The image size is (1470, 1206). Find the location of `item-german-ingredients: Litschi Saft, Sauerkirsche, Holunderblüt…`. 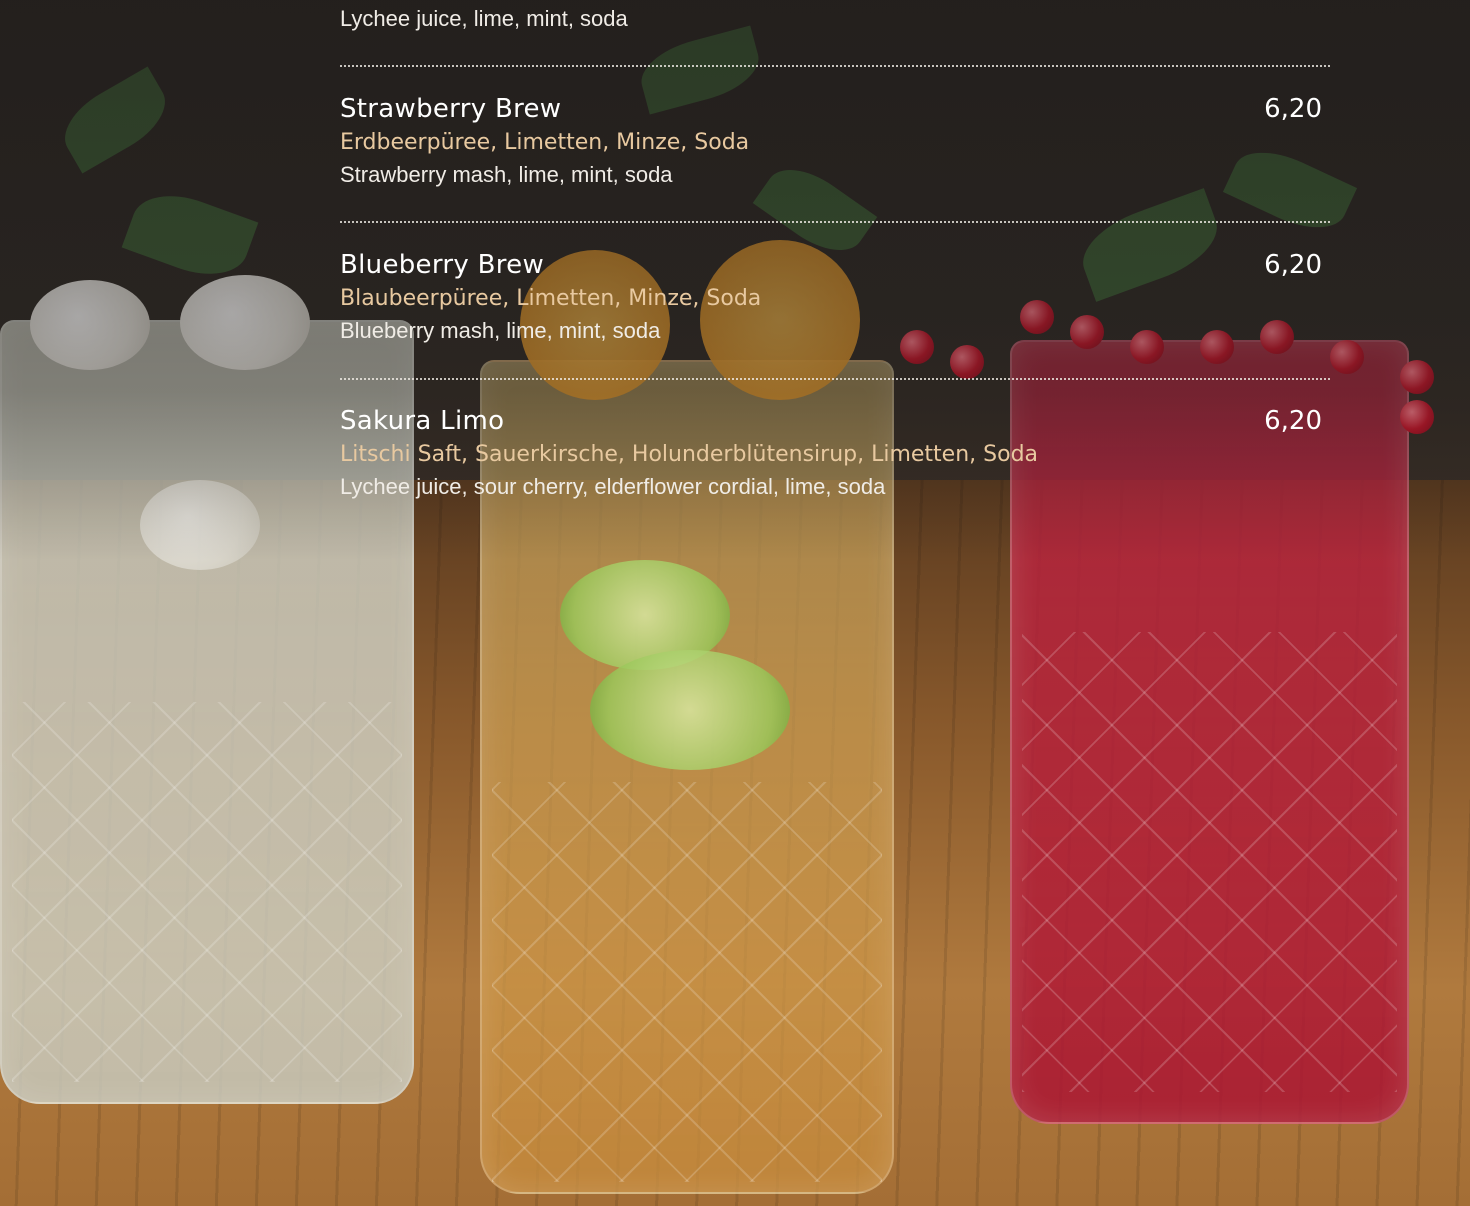

item-german-ingredients: Litschi Saft, Sauerkirsche, Holunderblüt… is located at coordinates (689, 454).